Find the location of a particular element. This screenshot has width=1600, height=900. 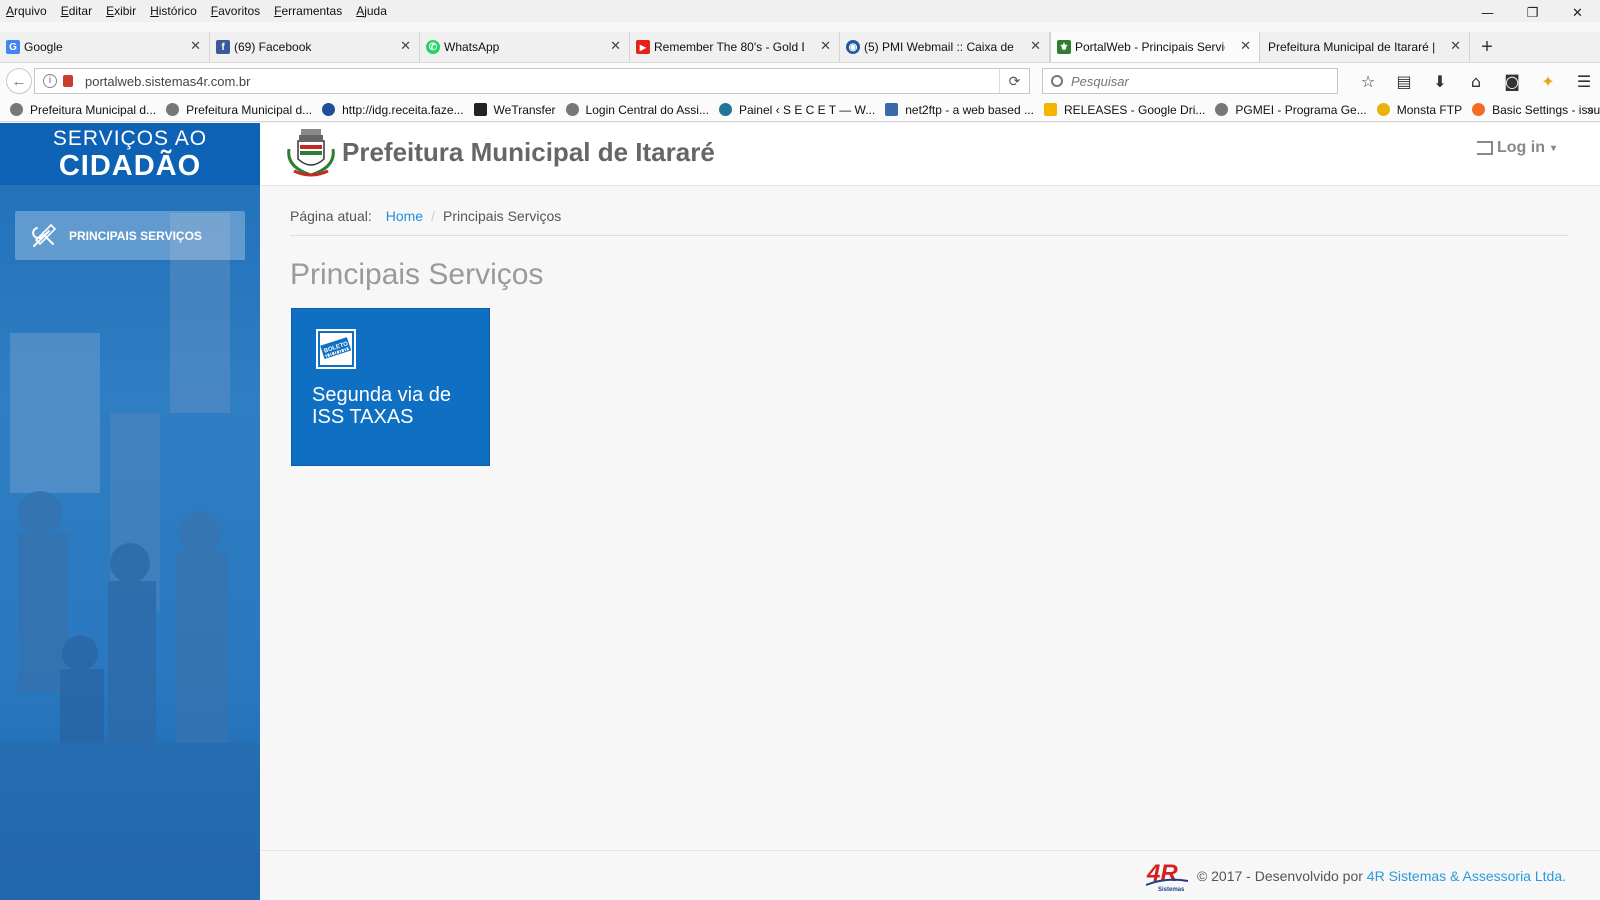

menu-arquivo: Arquivo is located at coordinates (26, 11).